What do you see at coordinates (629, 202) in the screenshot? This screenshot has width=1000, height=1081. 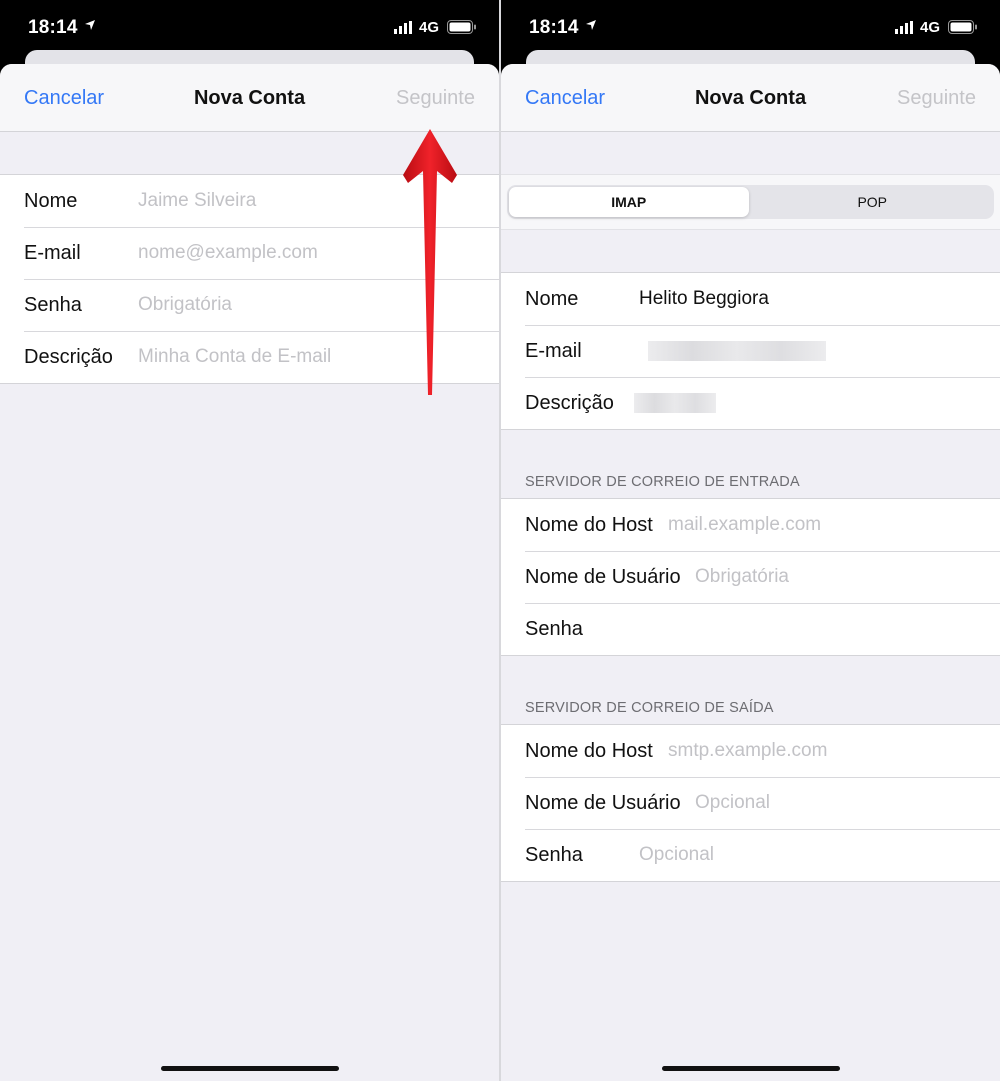 I see `segment-imap: IMAP` at bounding box center [629, 202].